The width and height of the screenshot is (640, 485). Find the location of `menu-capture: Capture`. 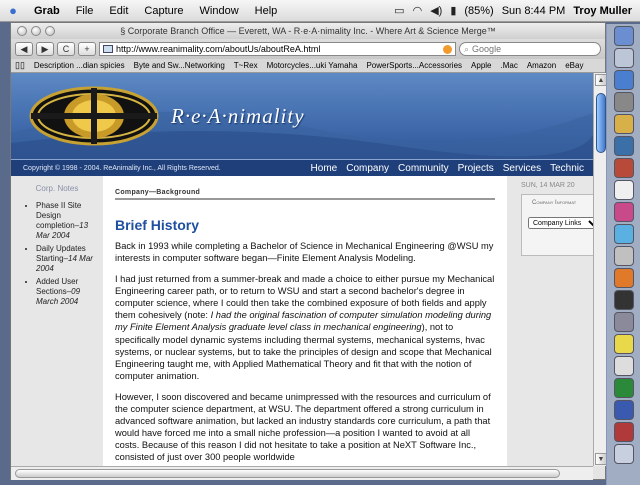

menu-capture: Capture is located at coordinates (163, 11).